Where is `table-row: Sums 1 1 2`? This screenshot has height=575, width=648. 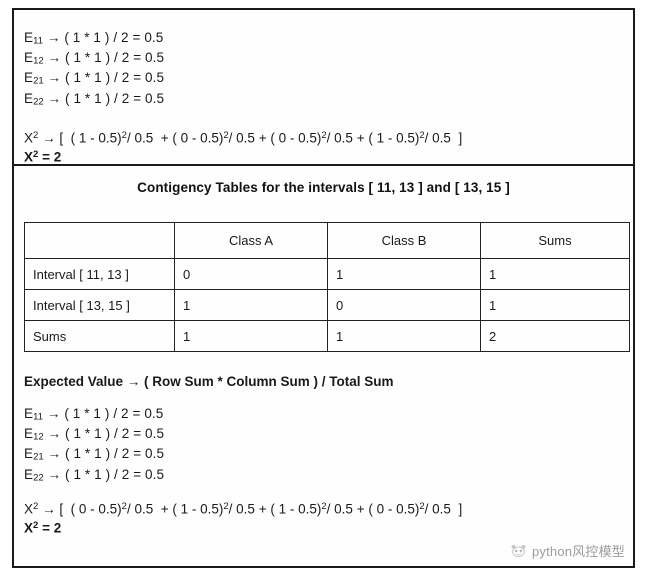 table-row: Sums 1 1 2 is located at coordinates (327, 336).